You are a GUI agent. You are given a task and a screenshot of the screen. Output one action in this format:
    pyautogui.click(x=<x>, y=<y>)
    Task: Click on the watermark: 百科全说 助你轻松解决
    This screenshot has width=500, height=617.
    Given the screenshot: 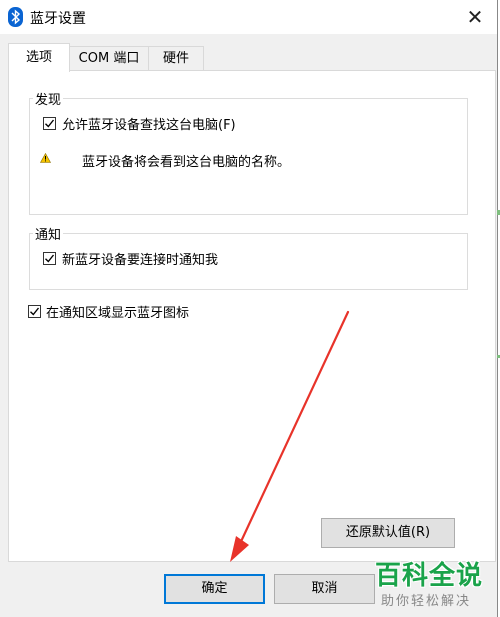 What is the action you would take?
    pyautogui.click(x=432, y=586)
    